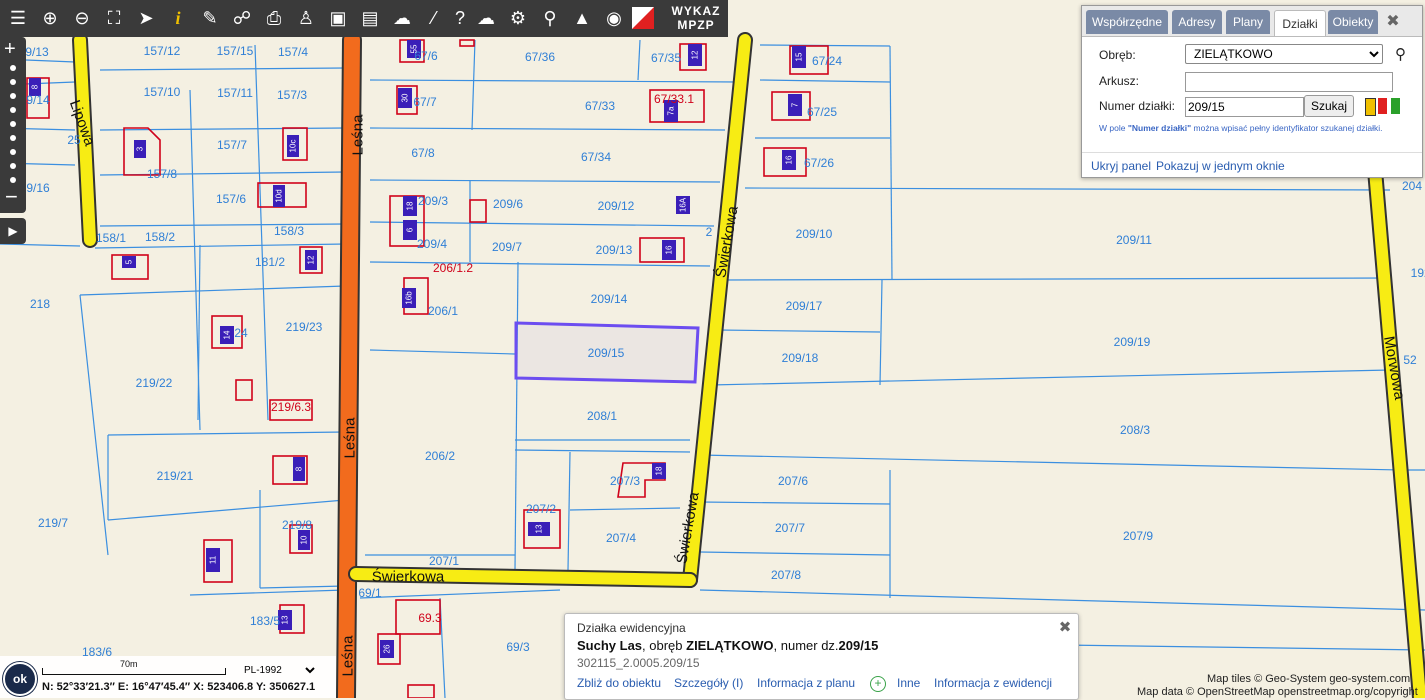 The width and height of the screenshot is (1425, 700). What do you see at coordinates (453, 268) in the screenshot?
I see `parcel-label: 206/1.2` at bounding box center [453, 268].